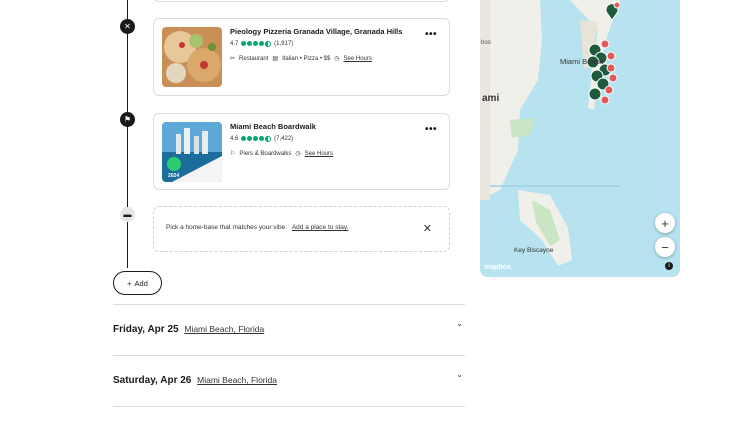  What do you see at coordinates (129, 283) in the screenshot?
I see `plus-icon: +` at bounding box center [129, 283].